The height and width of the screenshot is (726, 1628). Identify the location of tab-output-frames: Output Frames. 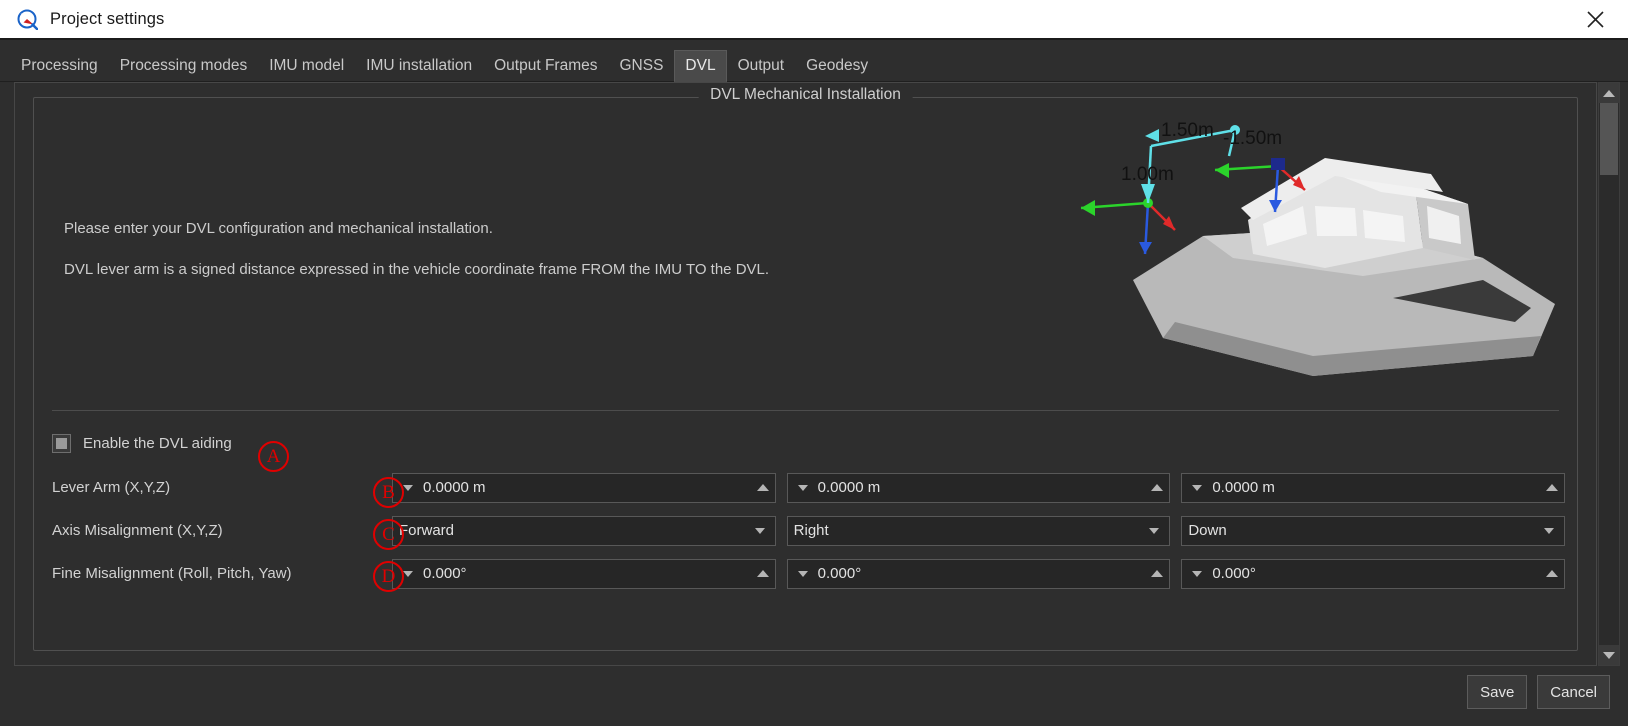
(545, 66).